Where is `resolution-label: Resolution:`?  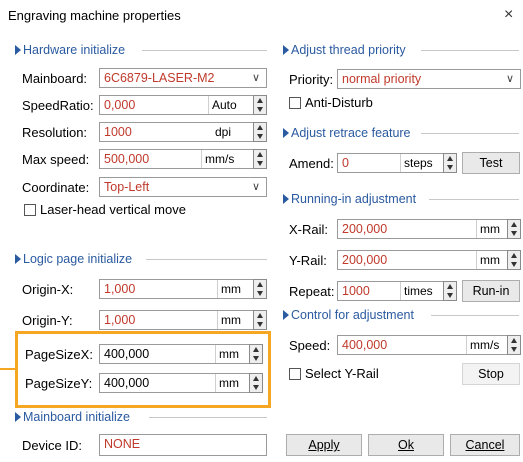 resolution-label: Resolution: is located at coordinates (55, 132).